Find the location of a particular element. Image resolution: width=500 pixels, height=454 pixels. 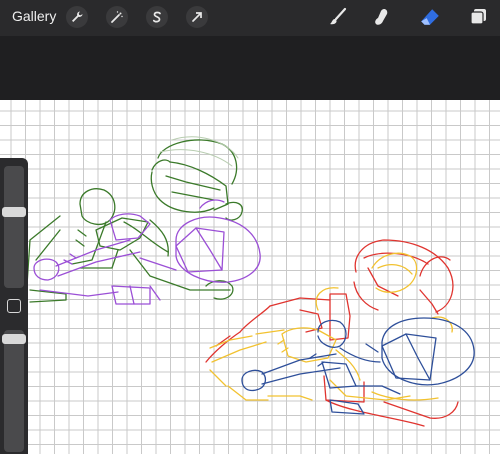

toolbar-background is located at coordinates (250, 68).